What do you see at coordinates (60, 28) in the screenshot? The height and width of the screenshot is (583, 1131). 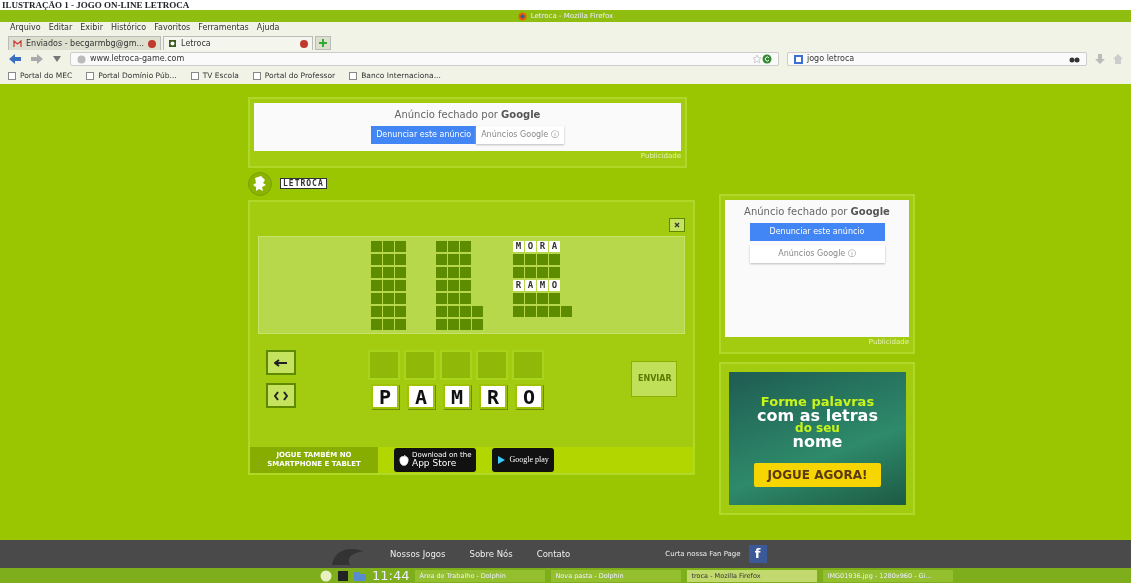 I see `menu-item: Editar` at bounding box center [60, 28].